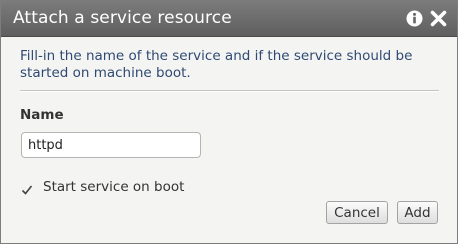  I want to click on start-on-boot-checkbox-row: Start service on boot, so click(102, 187).